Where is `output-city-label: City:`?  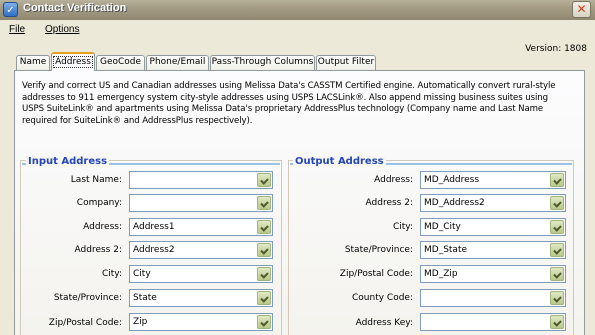
output-city-label: City: is located at coordinates (402, 227).